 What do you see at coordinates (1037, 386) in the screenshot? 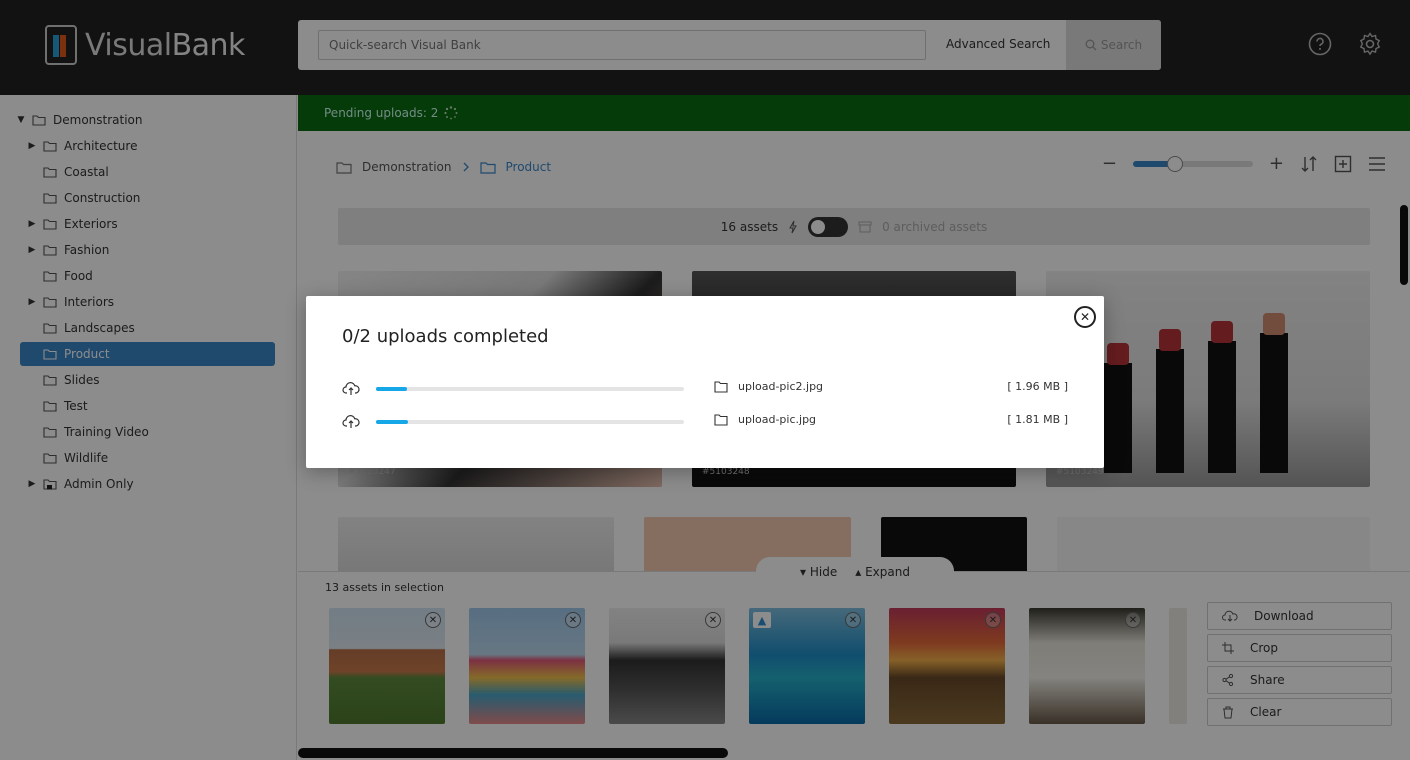
I see `upload-file-size: [ 1.96 MB ]` at bounding box center [1037, 386].